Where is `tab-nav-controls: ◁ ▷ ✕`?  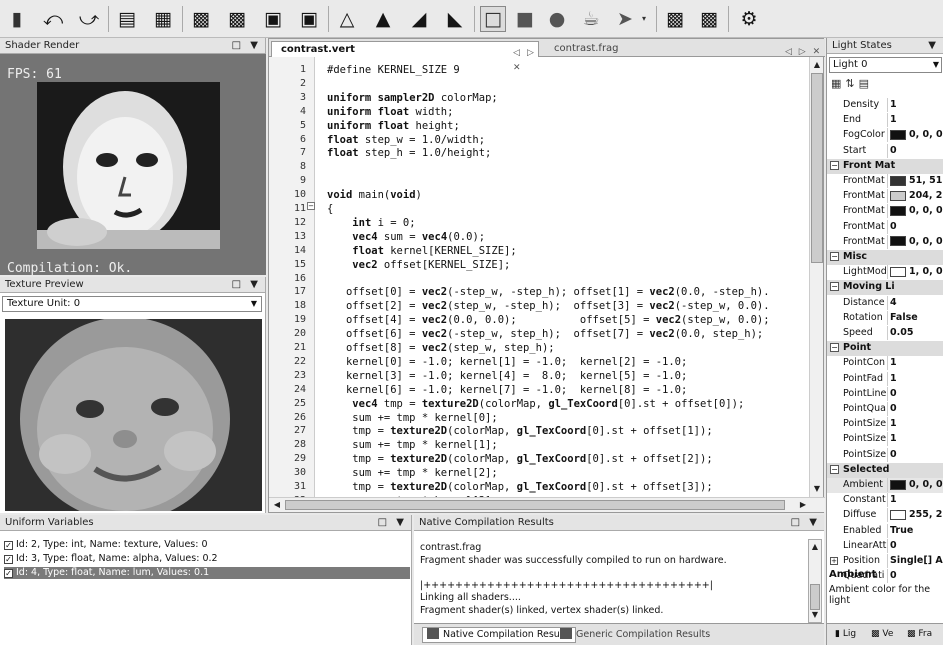 tab-nav-controls: ◁ ▷ ✕ is located at coordinates (525, 61).